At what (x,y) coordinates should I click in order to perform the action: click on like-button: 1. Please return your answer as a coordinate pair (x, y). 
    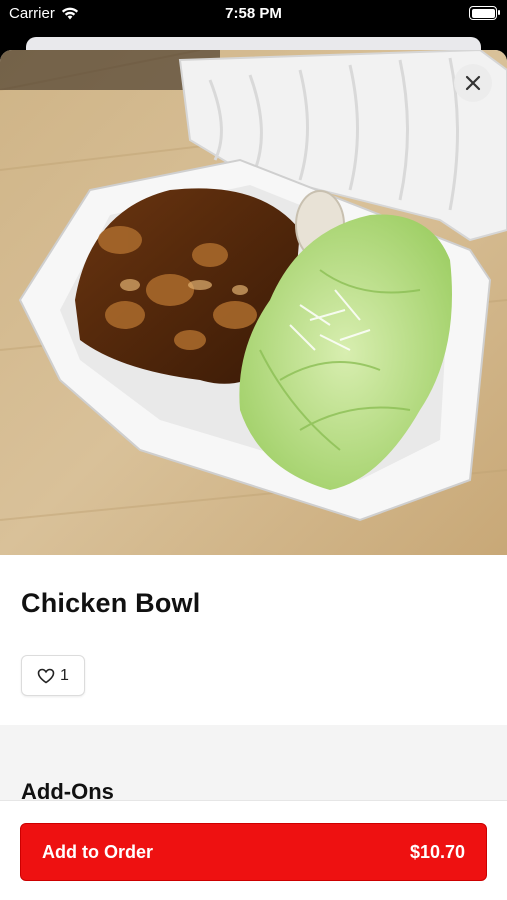
    Looking at the image, I should click on (53, 675).